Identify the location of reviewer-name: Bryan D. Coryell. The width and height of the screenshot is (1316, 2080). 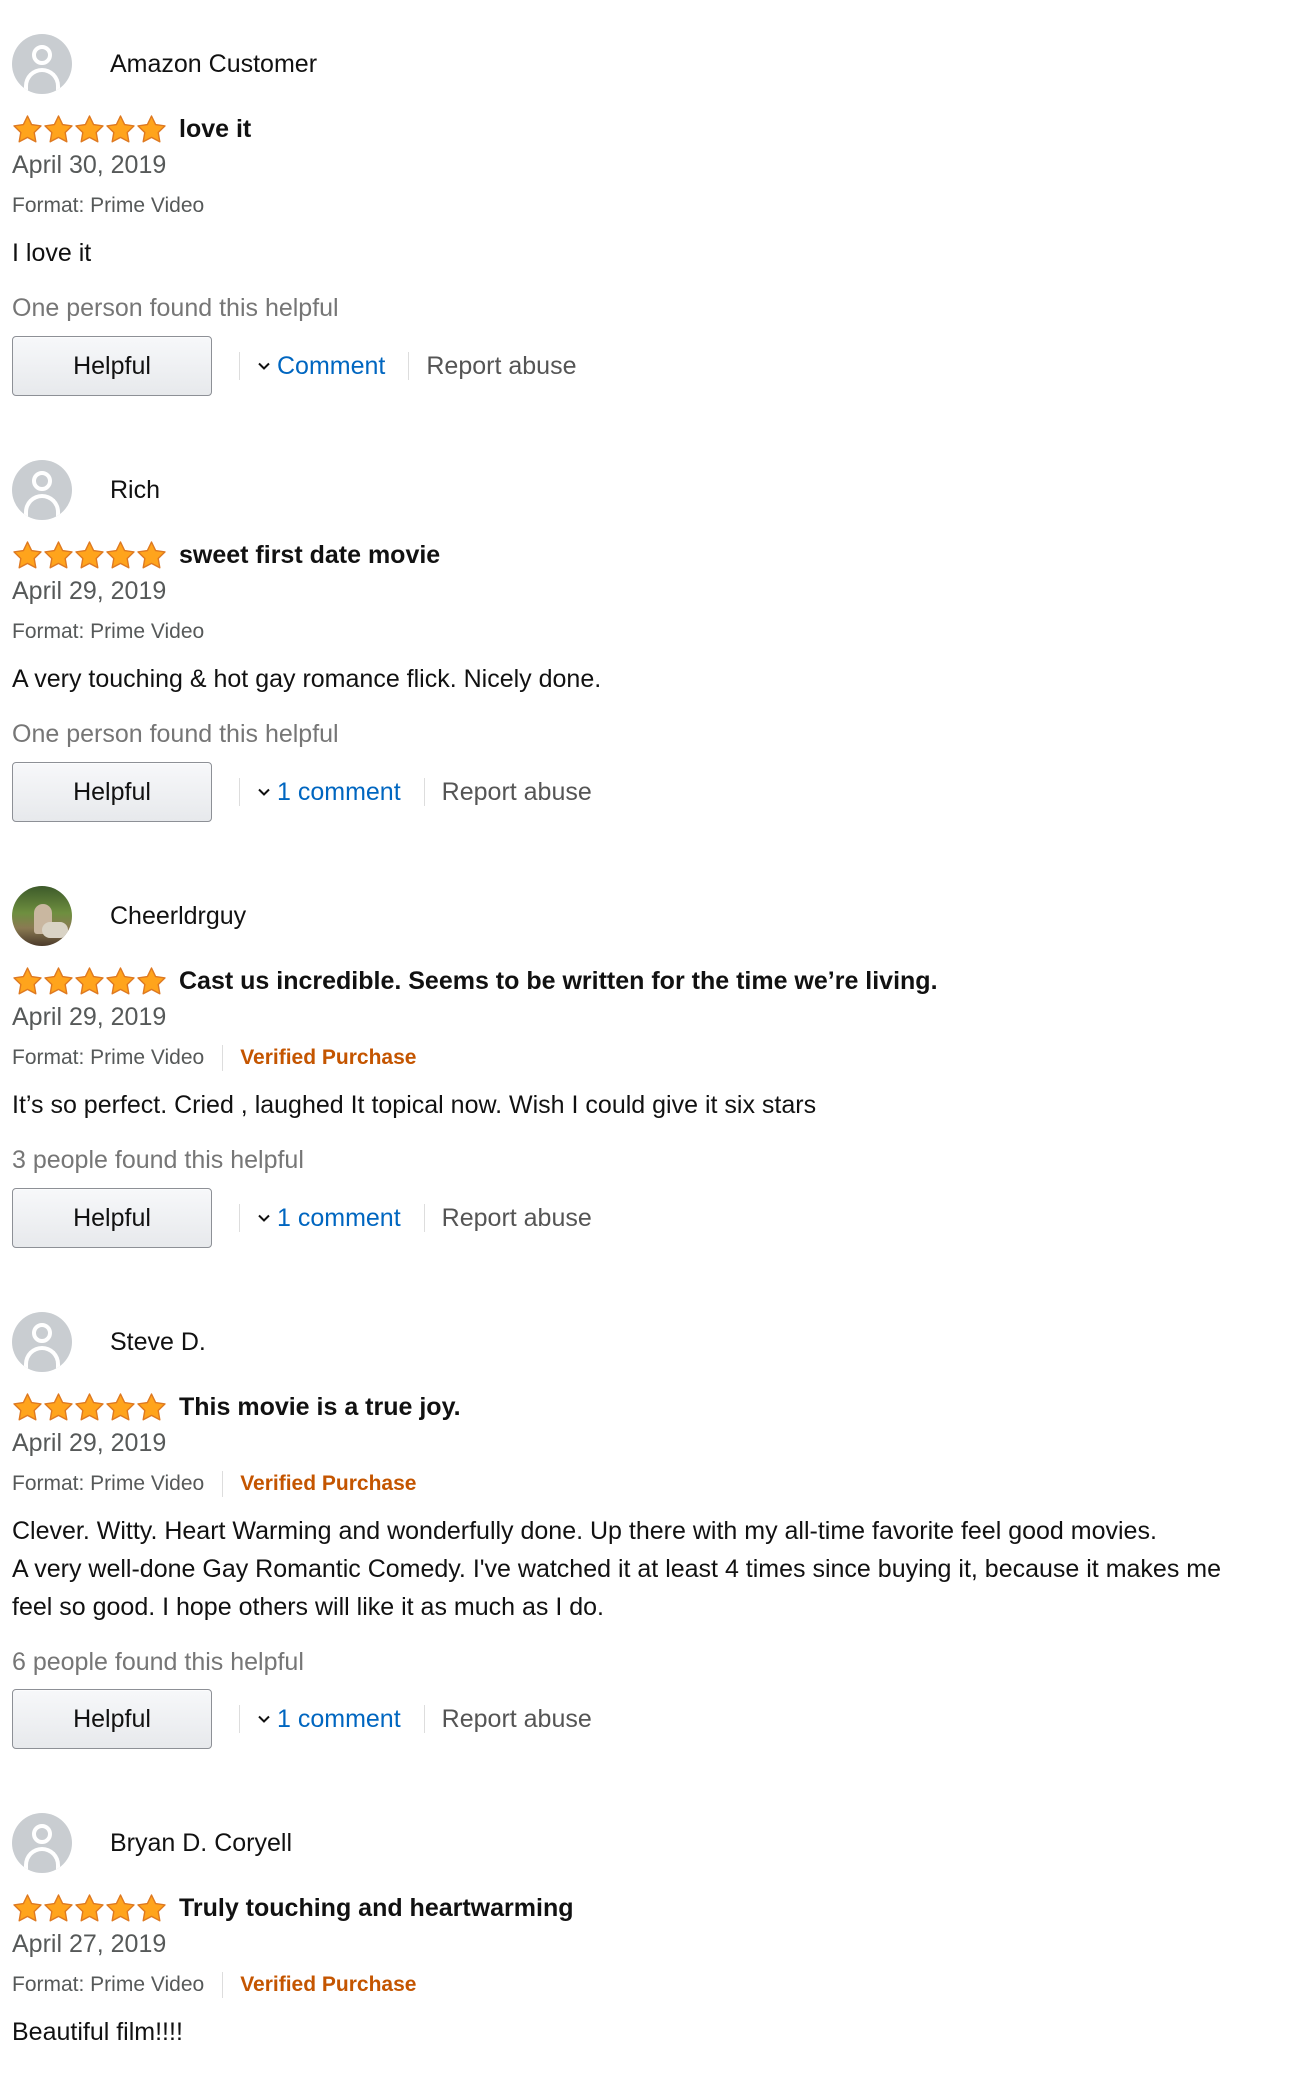
(201, 1843).